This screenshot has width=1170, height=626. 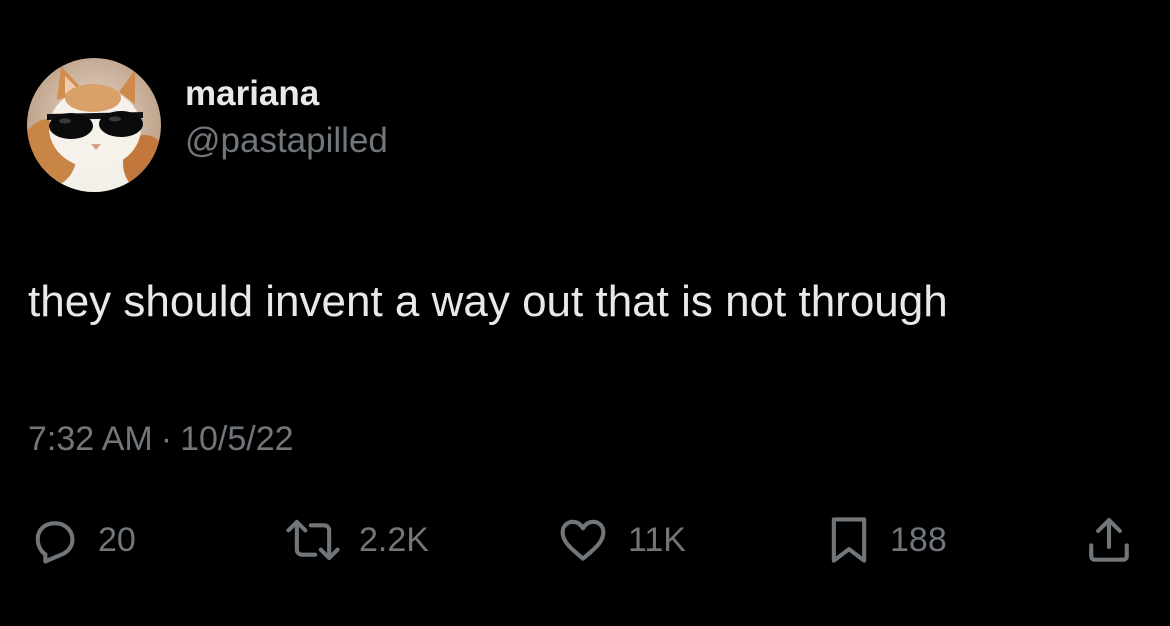 I want to click on bookmark-button: 188, so click(x=886, y=540).